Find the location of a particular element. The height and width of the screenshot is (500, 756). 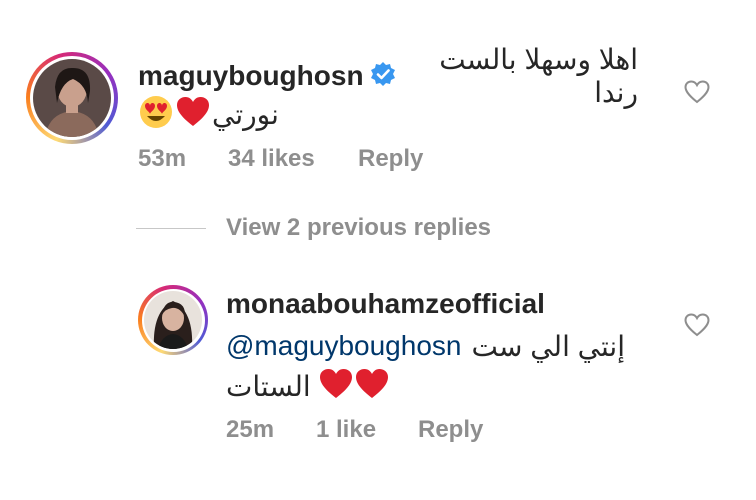

comment-text-2: نورتي is located at coordinates (245, 114).